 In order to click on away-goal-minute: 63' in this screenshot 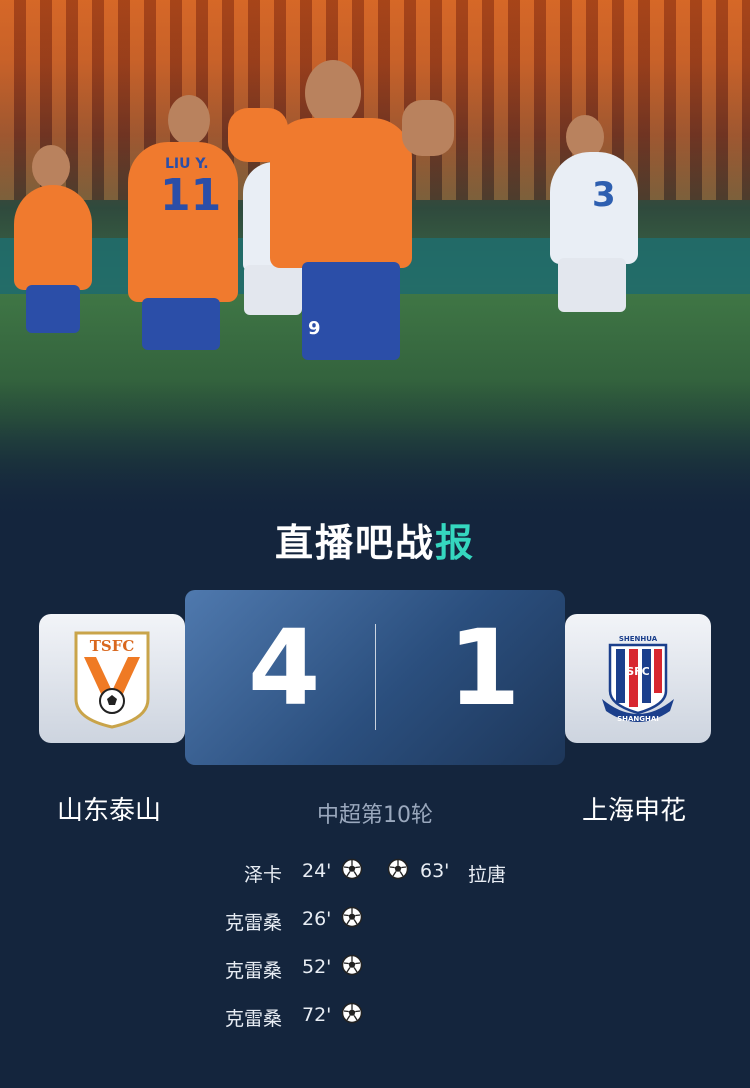, I will do `click(435, 871)`.